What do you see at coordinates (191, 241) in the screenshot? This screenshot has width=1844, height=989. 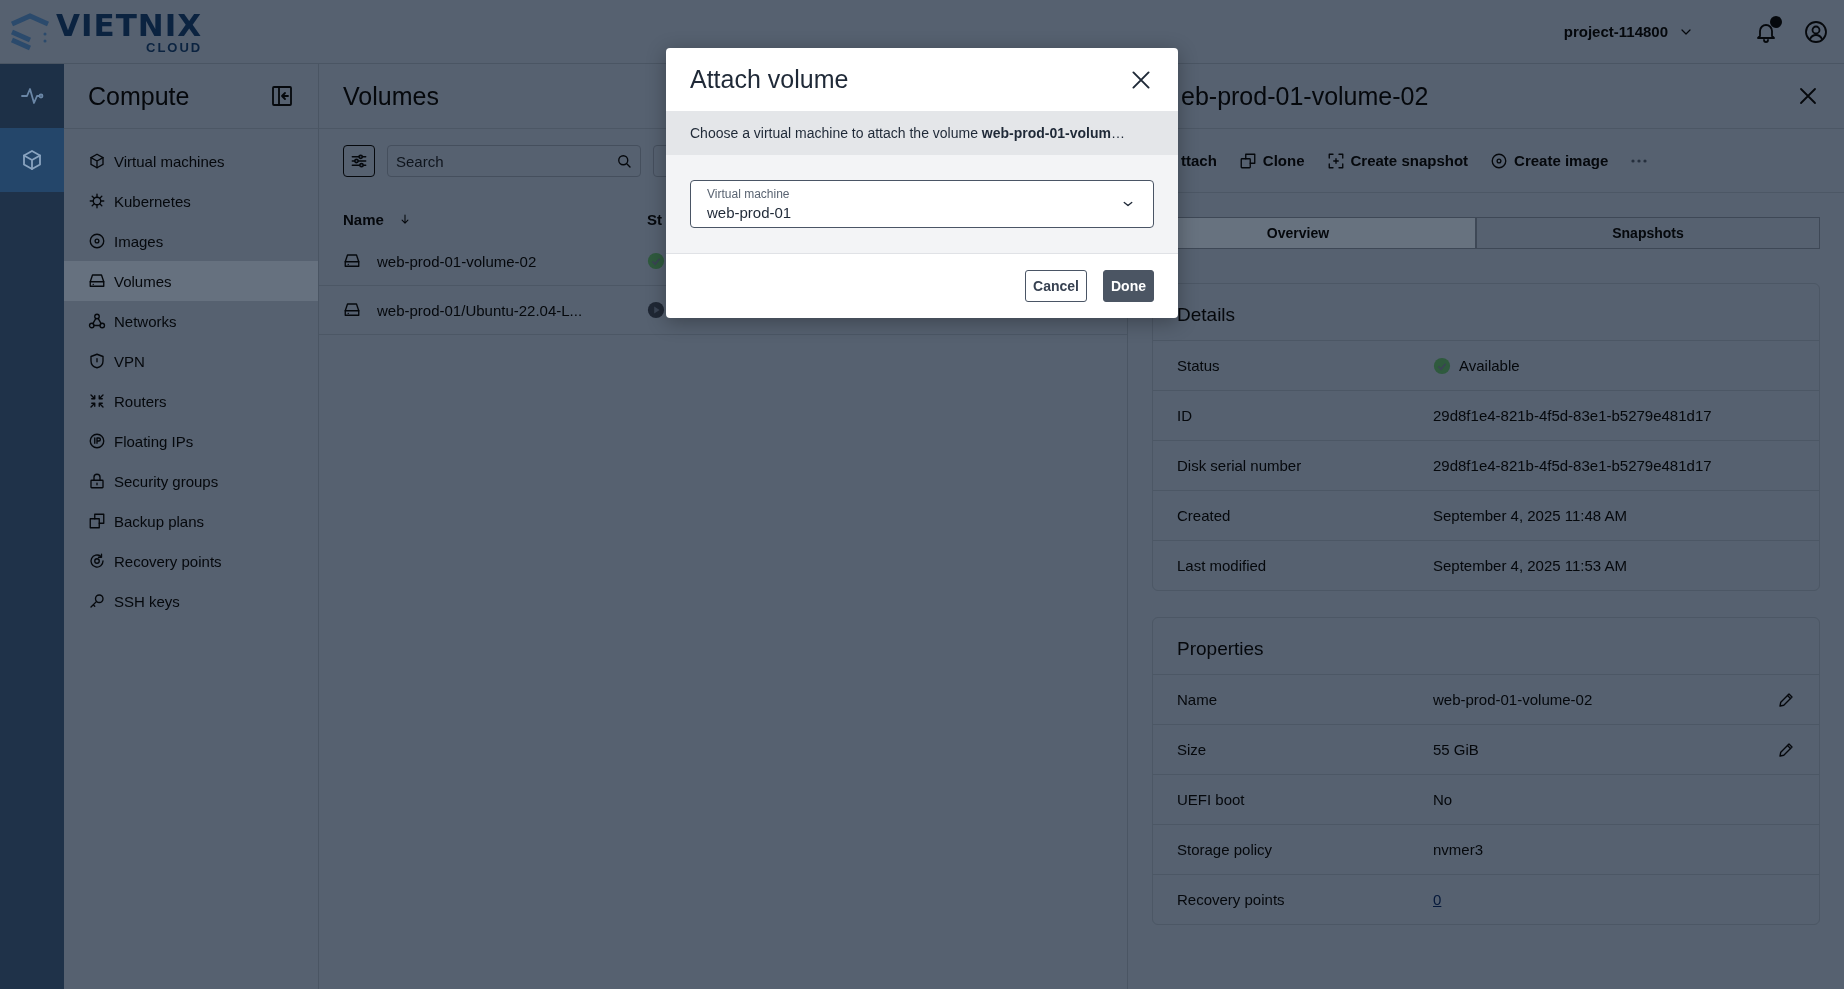 I see `nav-item: Images` at bounding box center [191, 241].